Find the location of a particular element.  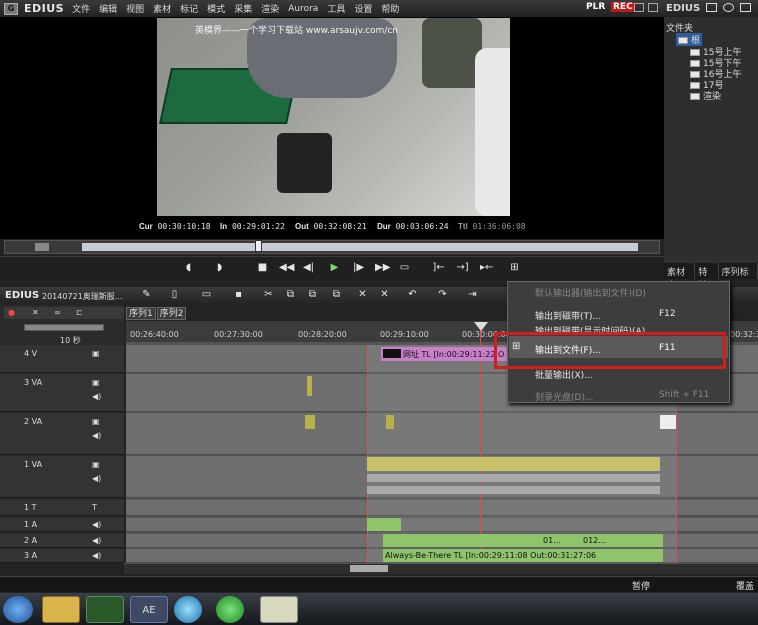

timeline-cursor-head is located at coordinates (481, 326).